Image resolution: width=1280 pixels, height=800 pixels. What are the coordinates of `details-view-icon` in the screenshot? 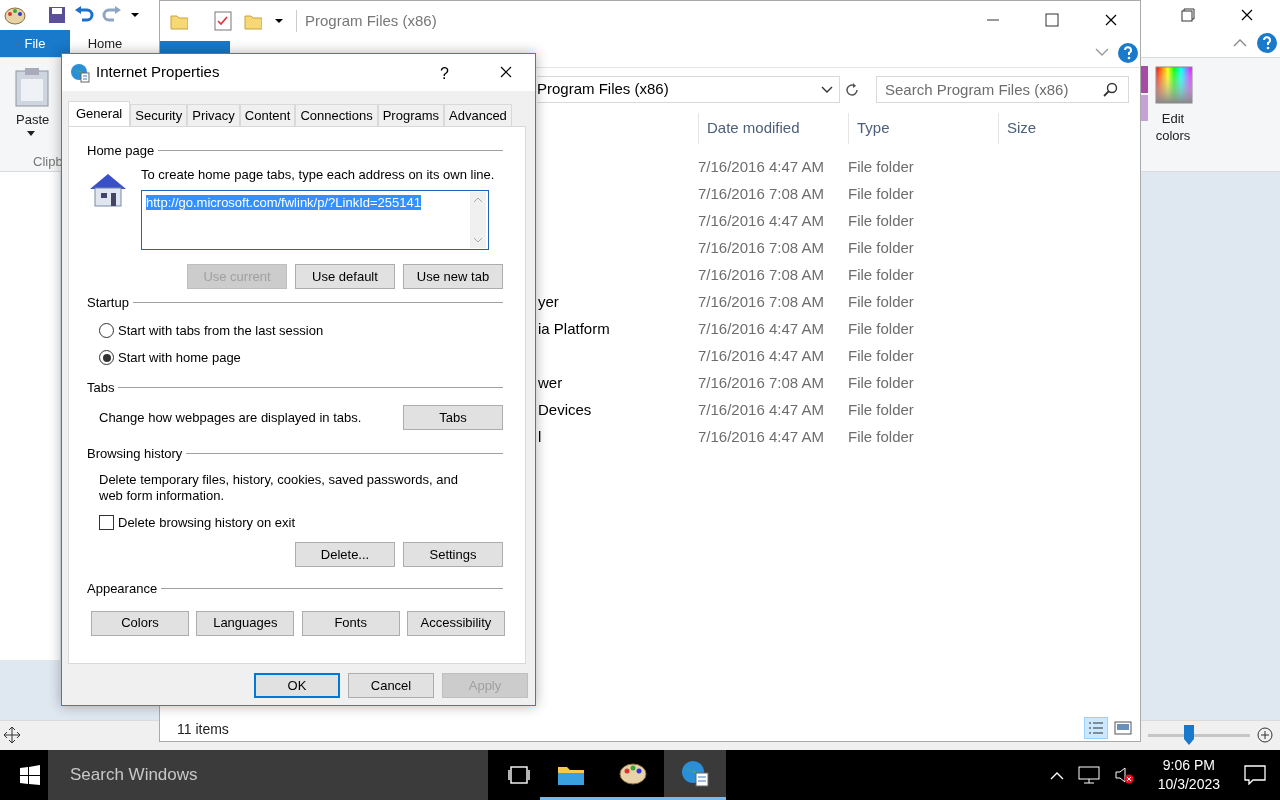 It's located at (1096, 728).